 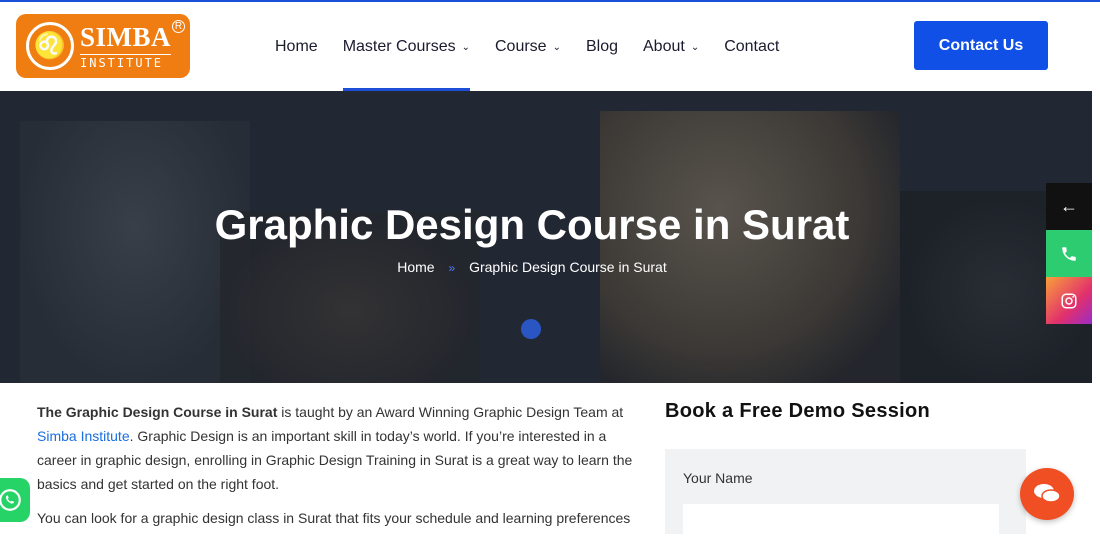 I want to click on phone-icon, so click(x=1069, y=253).